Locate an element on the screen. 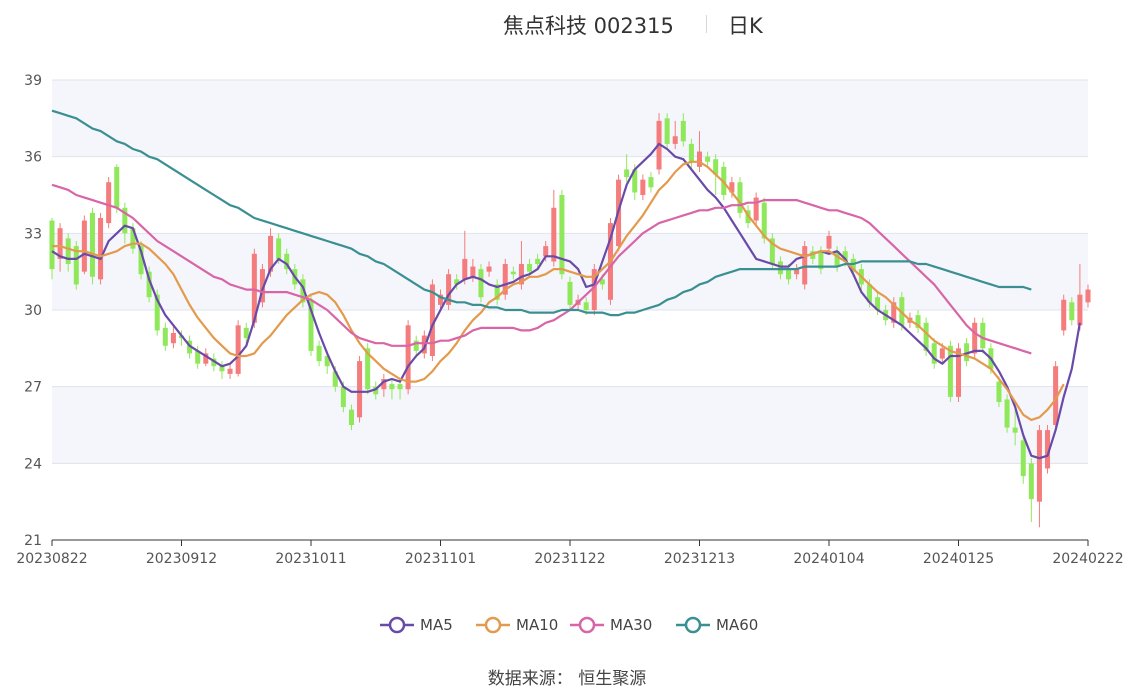 The image size is (1134, 689). y-tick-label: 27 is located at coordinates (33, 388).